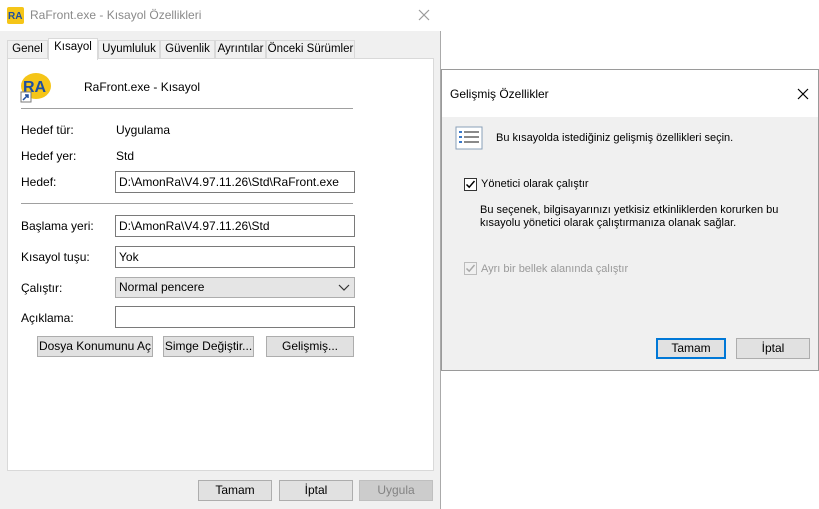  Describe the element at coordinates (235, 490) in the screenshot. I see `ok-button: Tamam` at that location.